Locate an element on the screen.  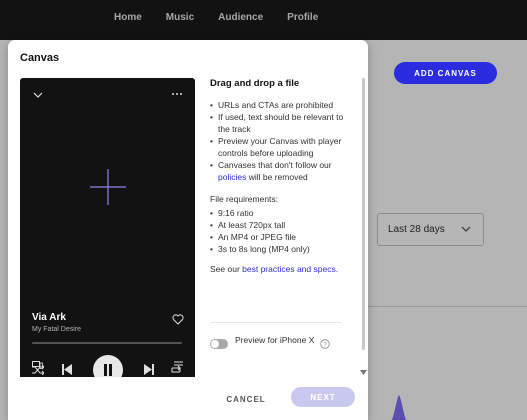
iphone-preview-label: Preview for iPhone X is located at coordinates (275, 340).